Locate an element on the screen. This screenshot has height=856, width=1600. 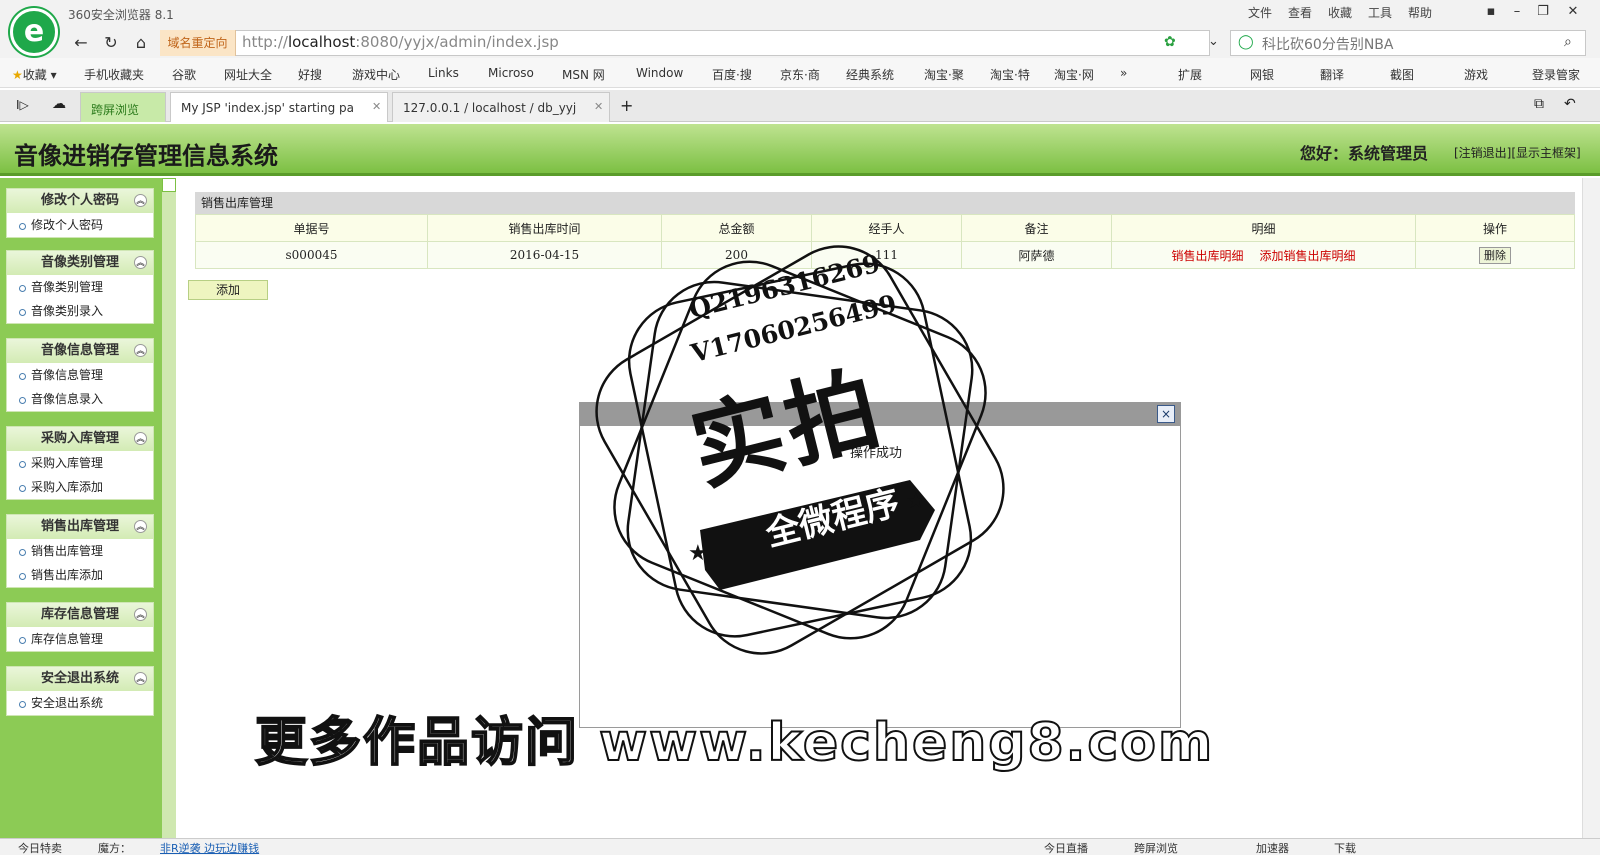
sidebar-toggle-icon: I▷ is located at coordinates (22, 105).